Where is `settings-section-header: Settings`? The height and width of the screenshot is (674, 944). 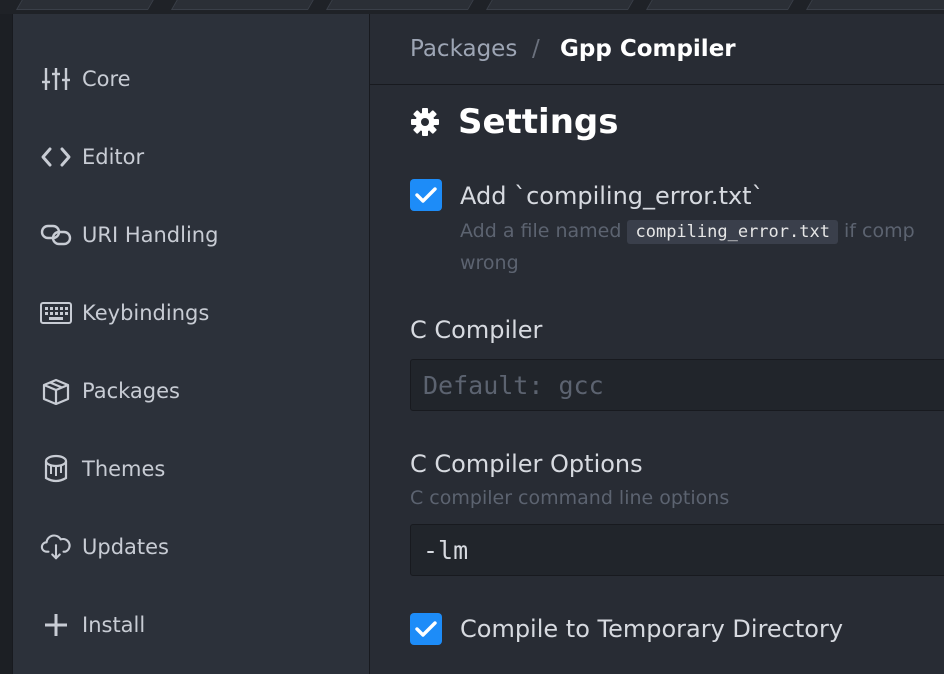 settings-section-header: Settings is located at coordinates (514, 122).